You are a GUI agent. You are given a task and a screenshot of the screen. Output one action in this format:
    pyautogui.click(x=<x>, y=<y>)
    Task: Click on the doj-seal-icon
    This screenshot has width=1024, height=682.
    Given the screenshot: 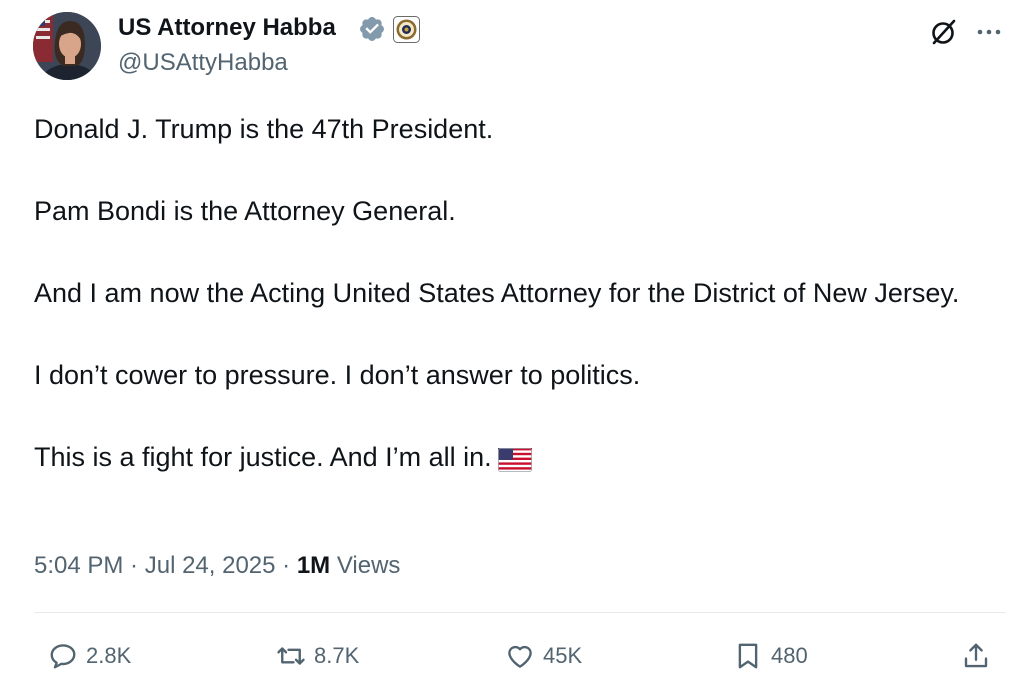 What is the action you would take?
    pyautogui.click(x=406, y=29)
    